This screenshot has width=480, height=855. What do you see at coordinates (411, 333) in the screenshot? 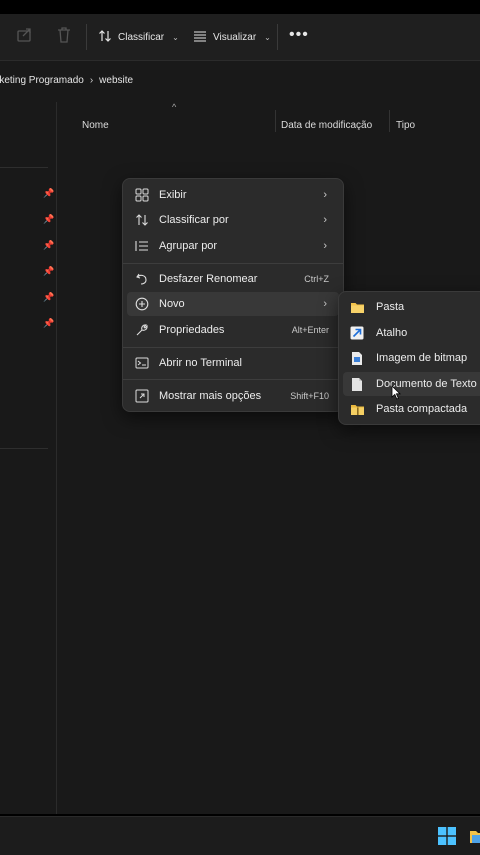
I see `submenu-item-shortcut: Atalho` at bounding box center [411, 333].